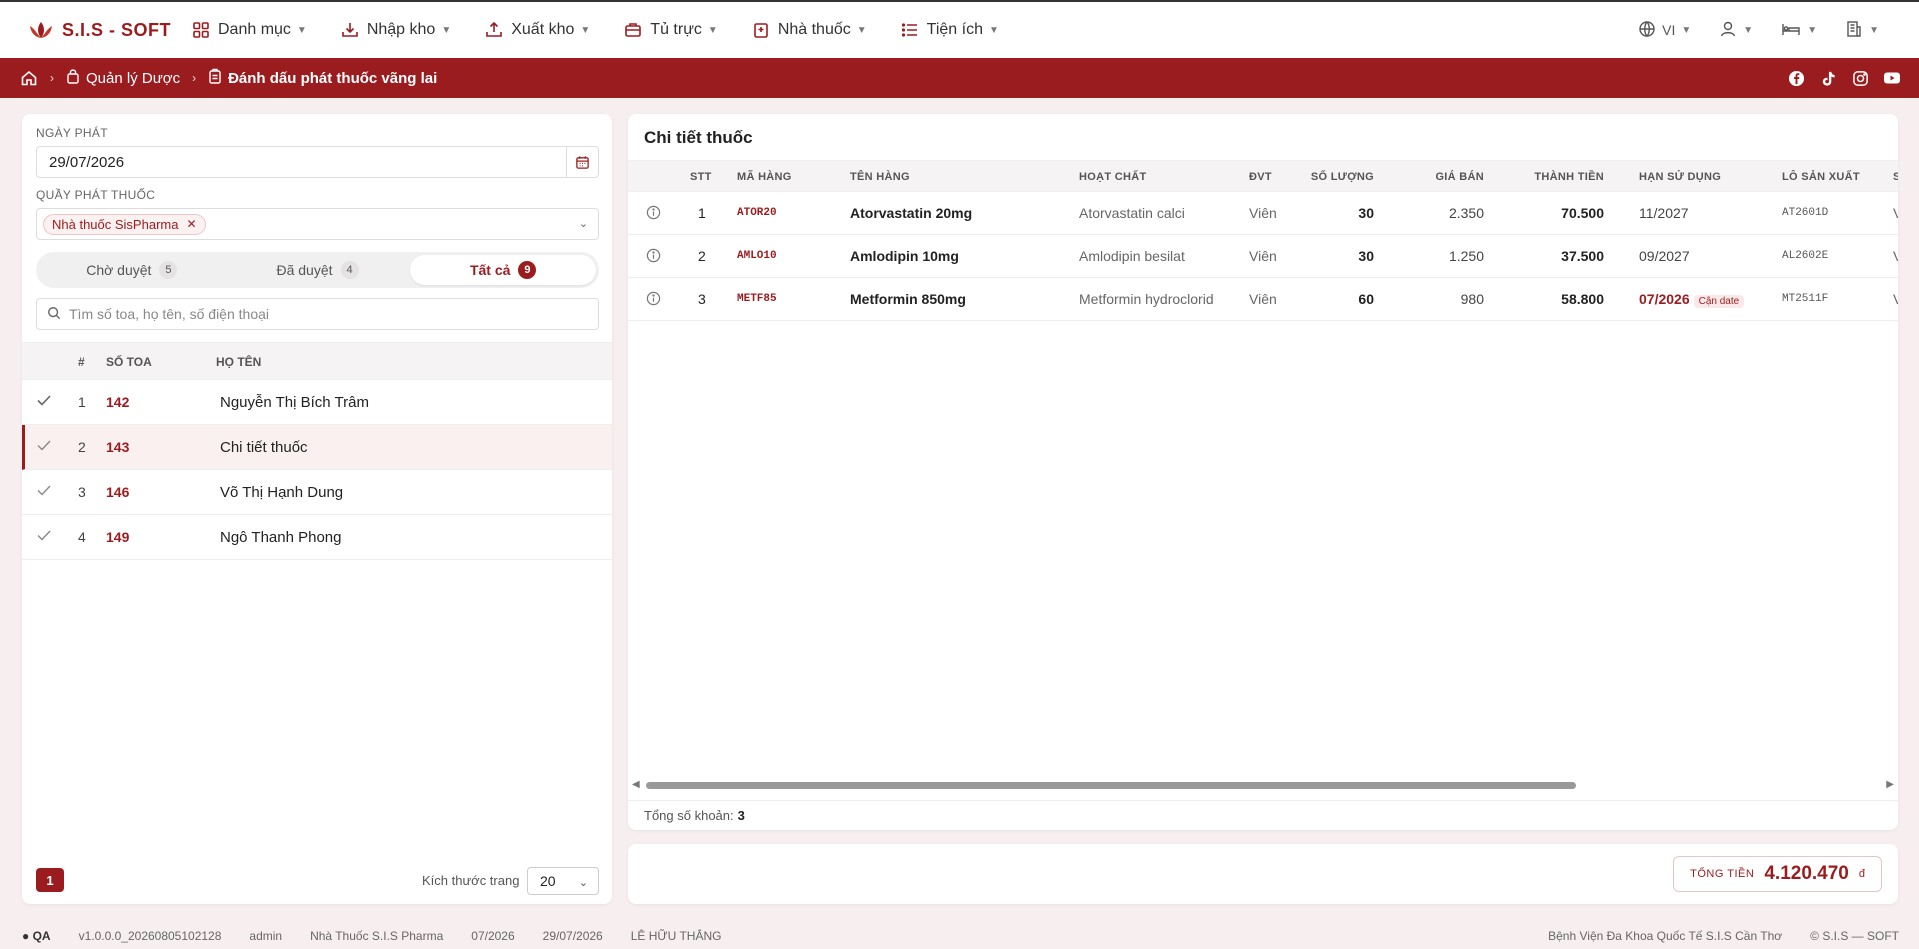 This screenshot has height=949, width=1919. Describe the element at coordinates (123, 78) in the screenshot. I see `breadcrumb-item-quan-ly-duoc: Quản lý Dược` at that location.